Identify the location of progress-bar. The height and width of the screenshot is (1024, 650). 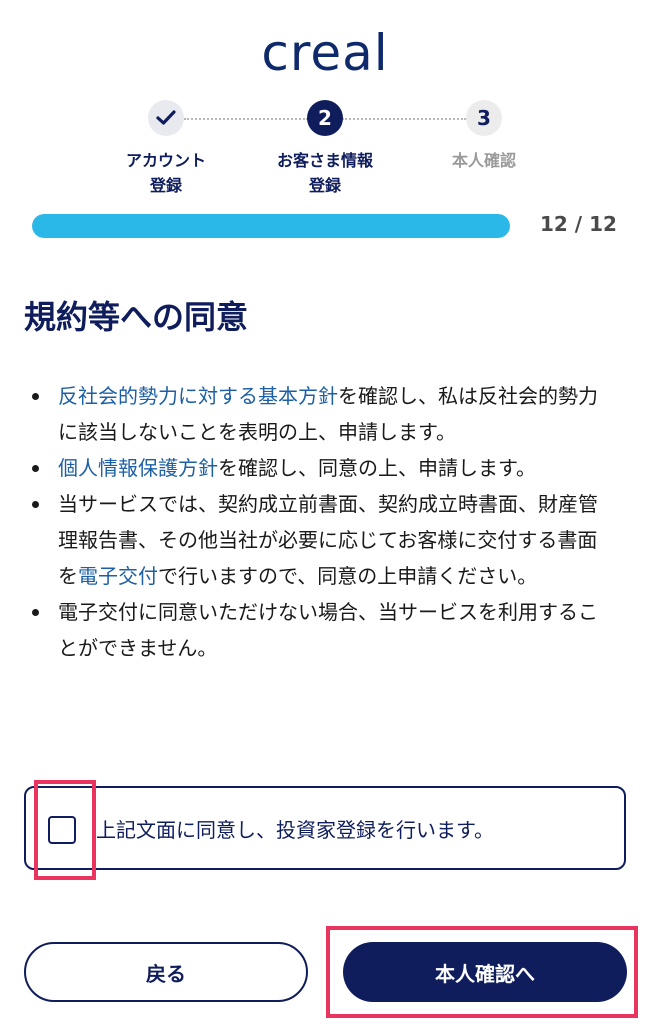
(271, 226).